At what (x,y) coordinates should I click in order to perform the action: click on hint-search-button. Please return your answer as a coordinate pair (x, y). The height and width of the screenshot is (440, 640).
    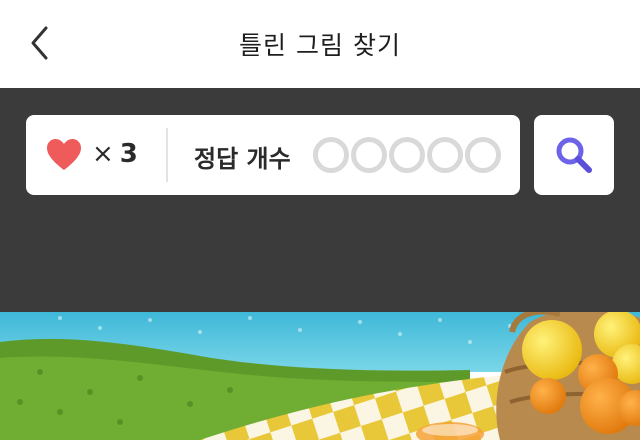
    Looking at the image, I should click on (574, 155).